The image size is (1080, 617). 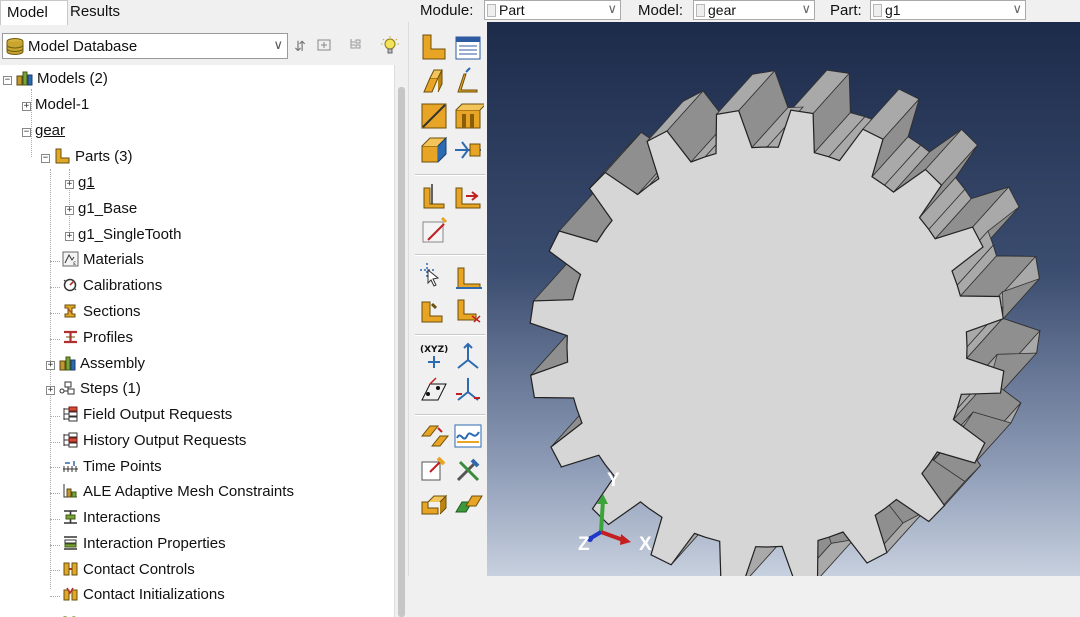 I want to click on tree-item-g1: + g1, so click(x=80, y=183).